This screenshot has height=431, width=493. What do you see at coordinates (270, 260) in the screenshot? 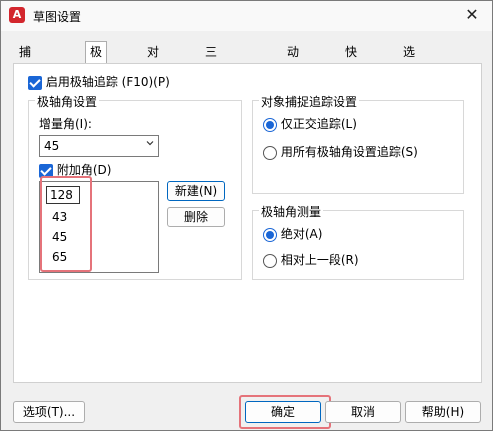
I see `relative-radio` at bounding box center [270, 260].